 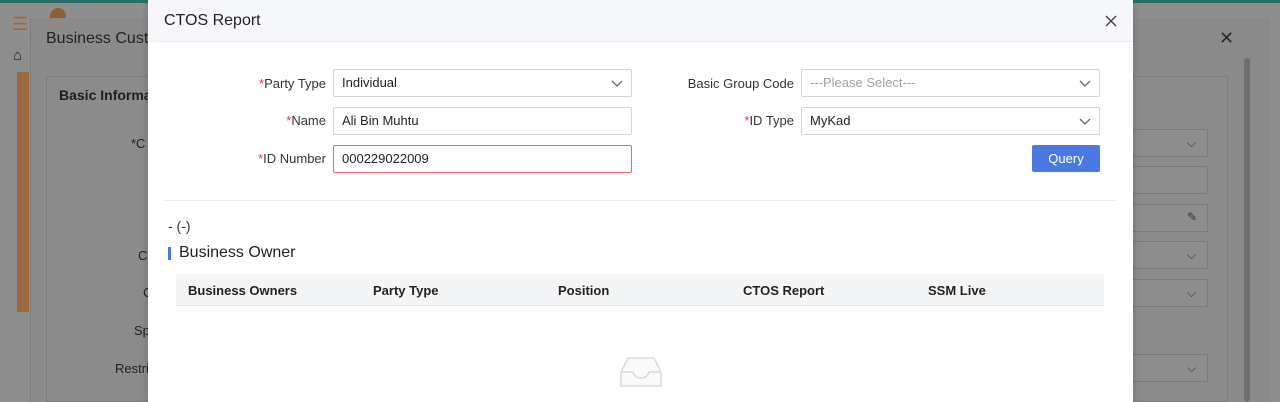 What do you see at coordinates (20, 24) in the screenshot?
I see `menu-icon: ☰` at bounding box center [20, 24].